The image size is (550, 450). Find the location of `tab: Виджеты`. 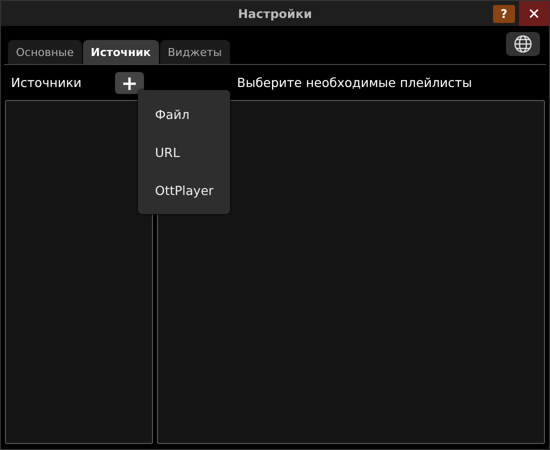

tab: Виджеты is located at coordinates (195, 52).